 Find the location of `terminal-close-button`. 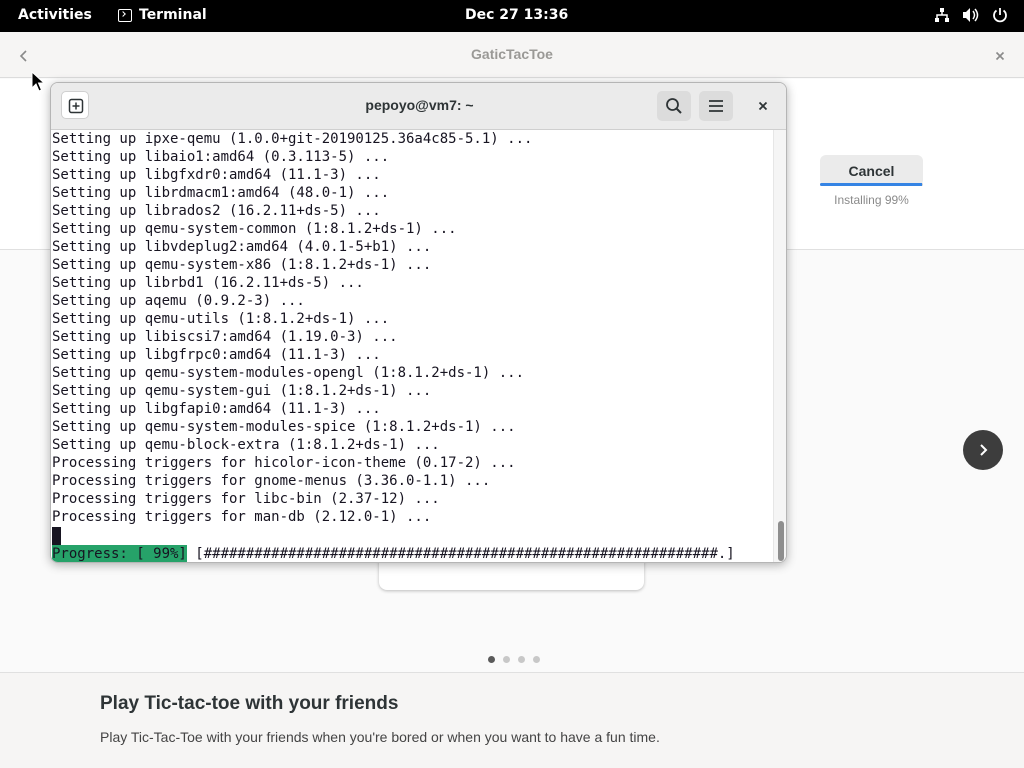

terminal-close-button is located at coordinates (763, 106).